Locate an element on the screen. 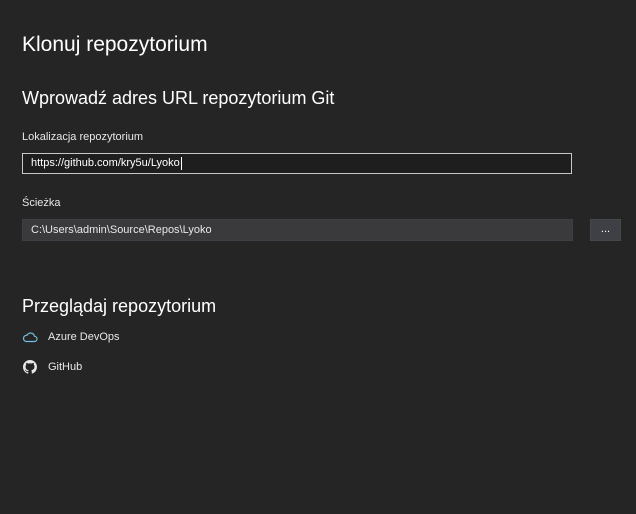 The image size is (636, 514). browse-repository-section-title: Przeglądaj repozytorium is located at coordinates (119, 306).